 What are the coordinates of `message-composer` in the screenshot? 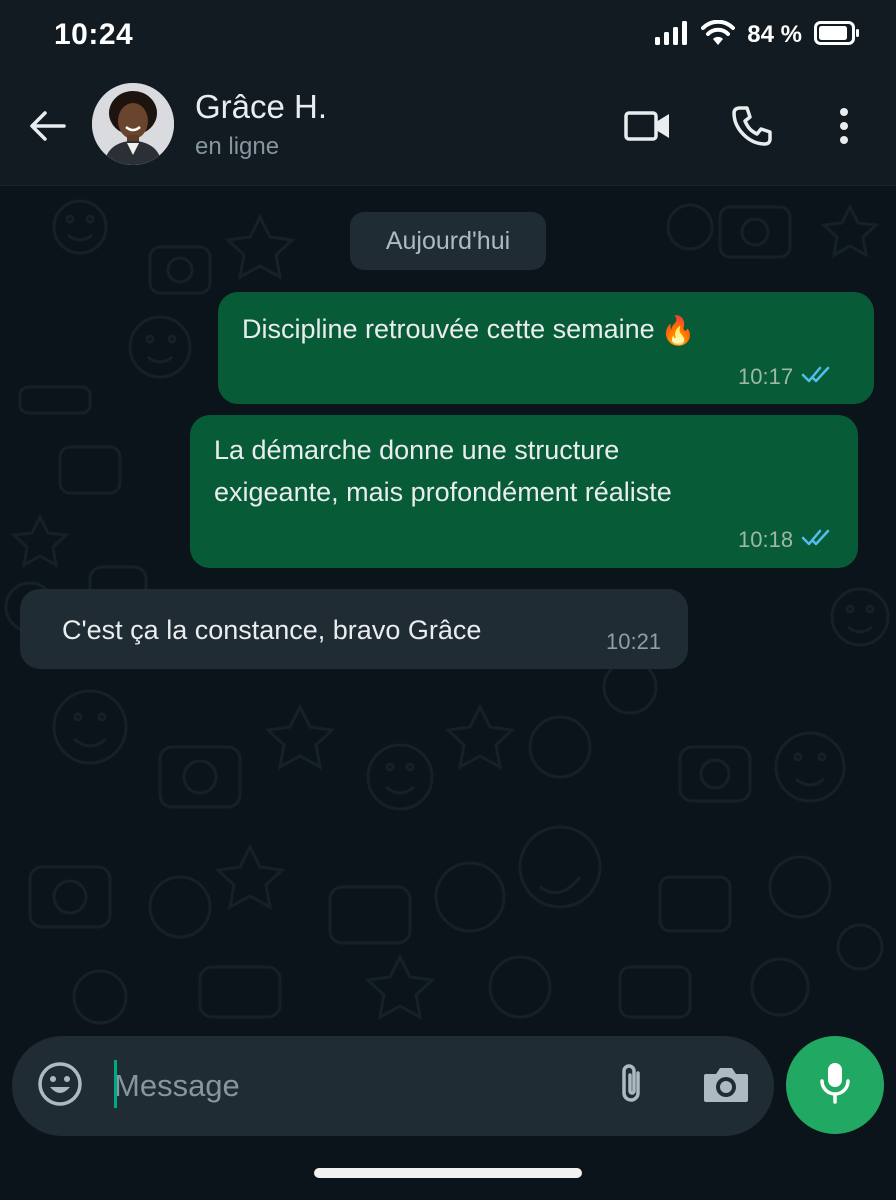 It's located at (393, 1086).